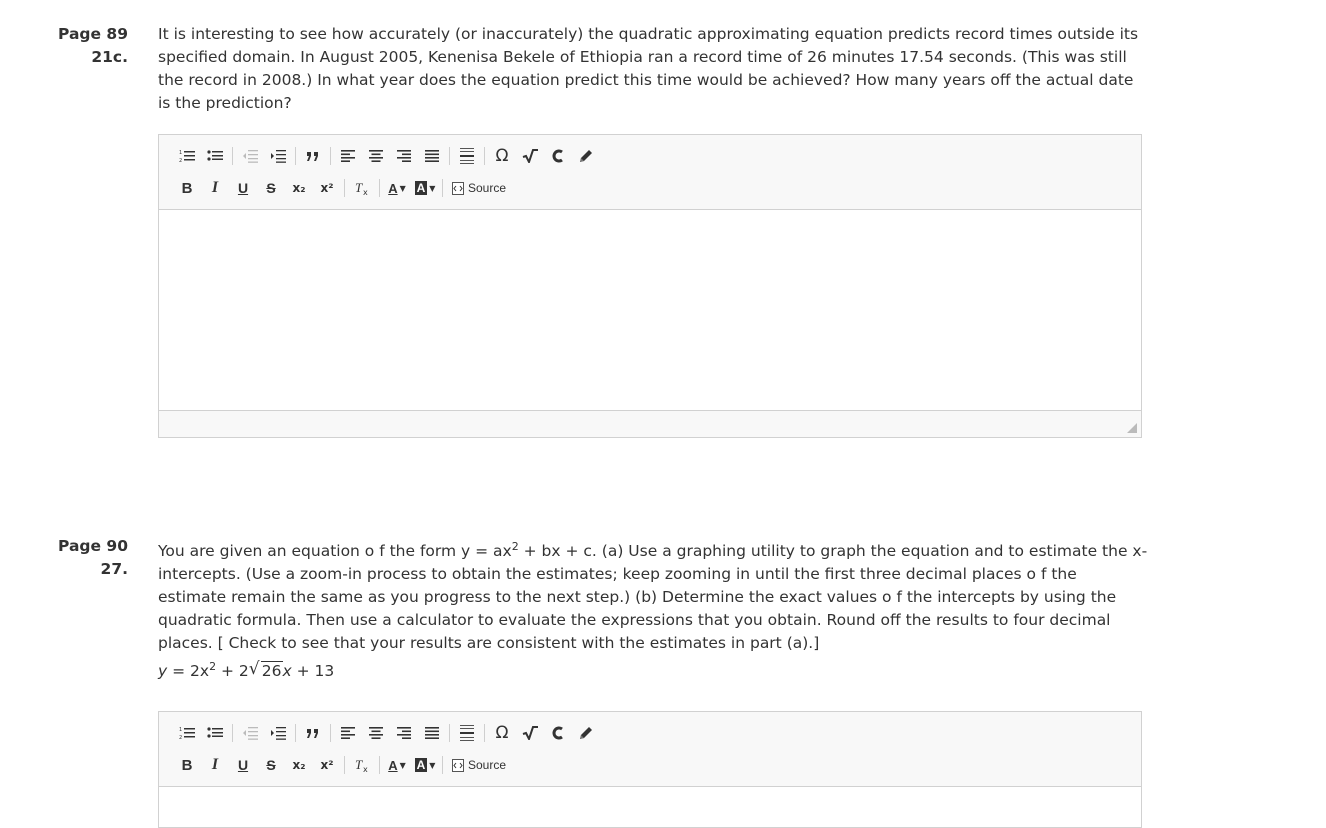 The image size is (1326, 828). Describe the element at coordinates (515, 546) in the screenshot. I see `exponent: 2` at that location.